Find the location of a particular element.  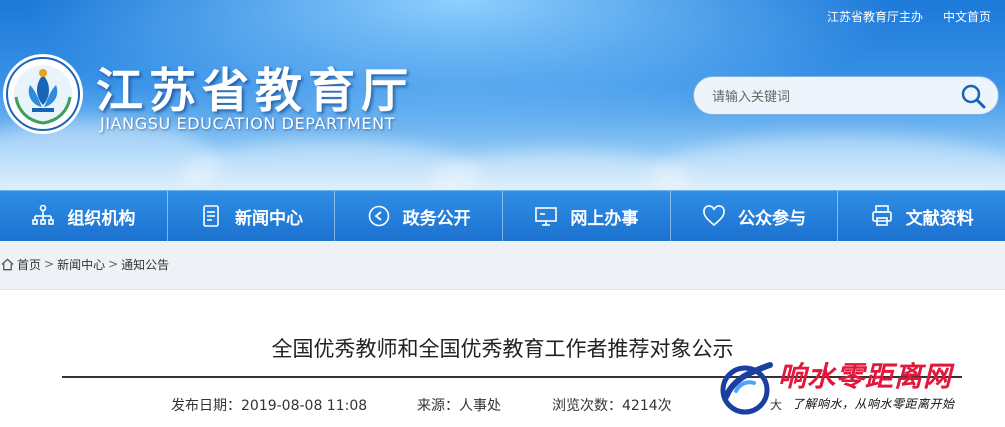

nav-label: 政务公开 is located at coordinates (436, 218).